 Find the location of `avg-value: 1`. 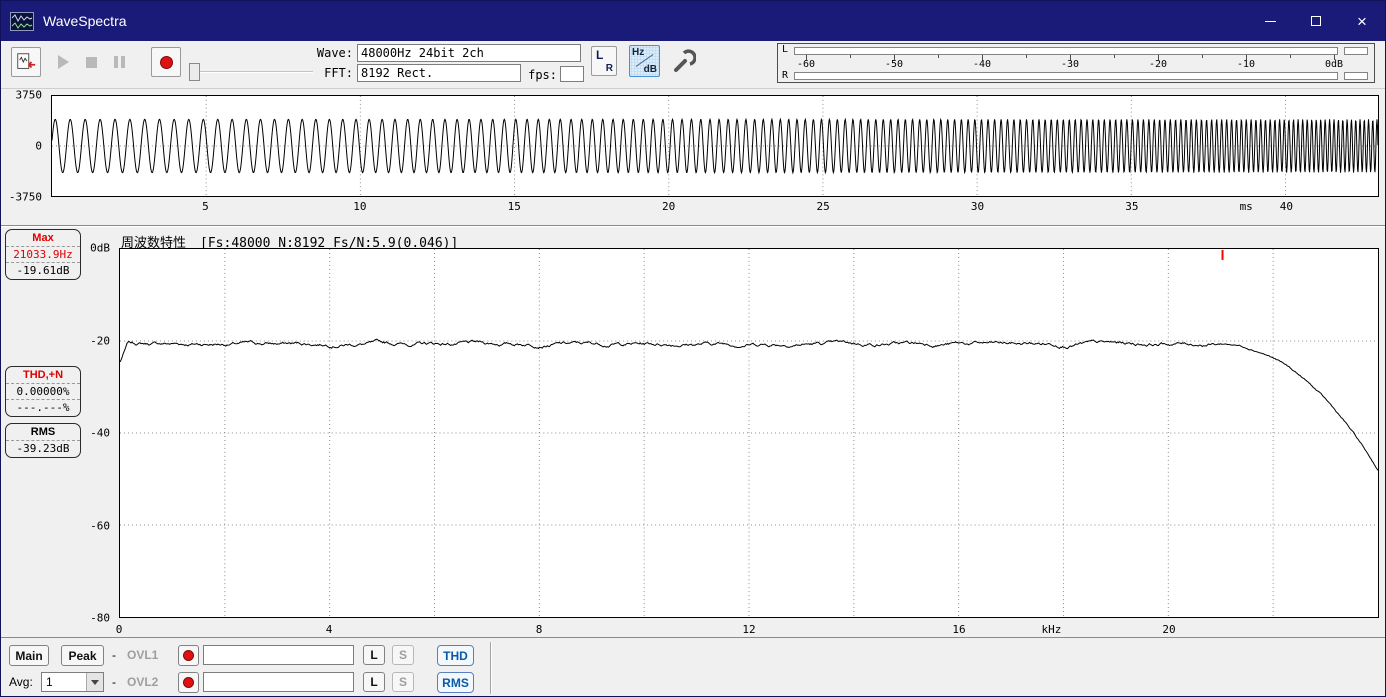

avg-value: 1 is located at coordinates (49, 682).